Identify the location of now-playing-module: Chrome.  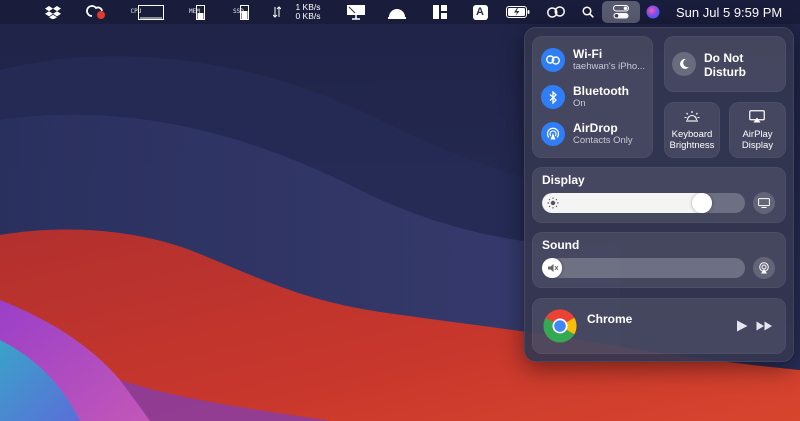
(659, 326).